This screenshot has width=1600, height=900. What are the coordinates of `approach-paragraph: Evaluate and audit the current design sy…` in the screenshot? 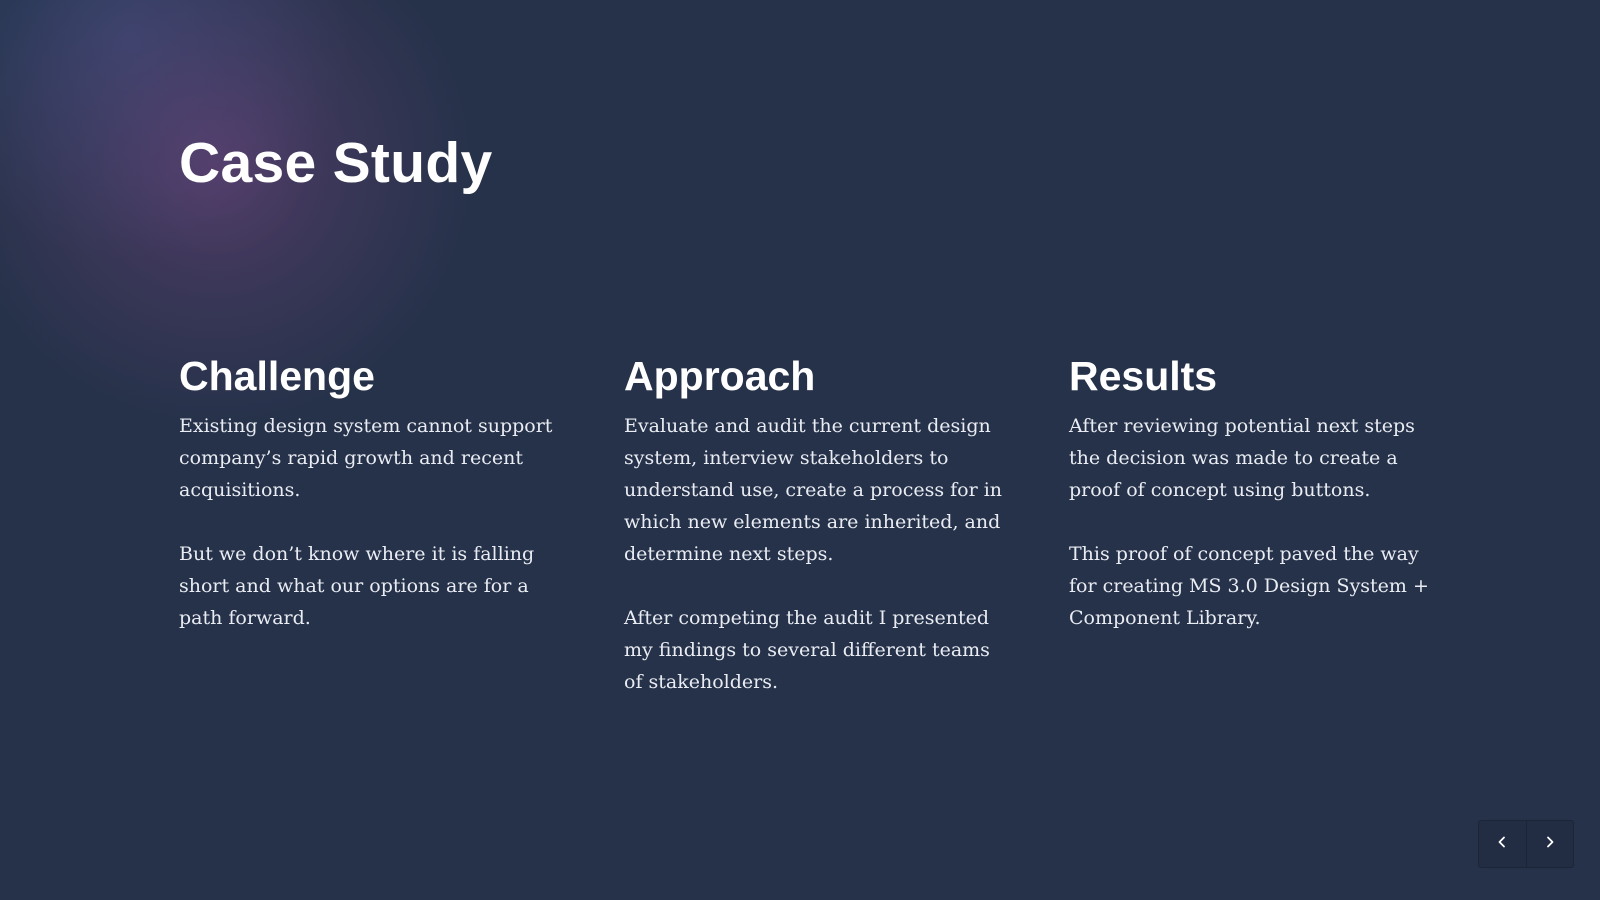 It's located at (813, 490).